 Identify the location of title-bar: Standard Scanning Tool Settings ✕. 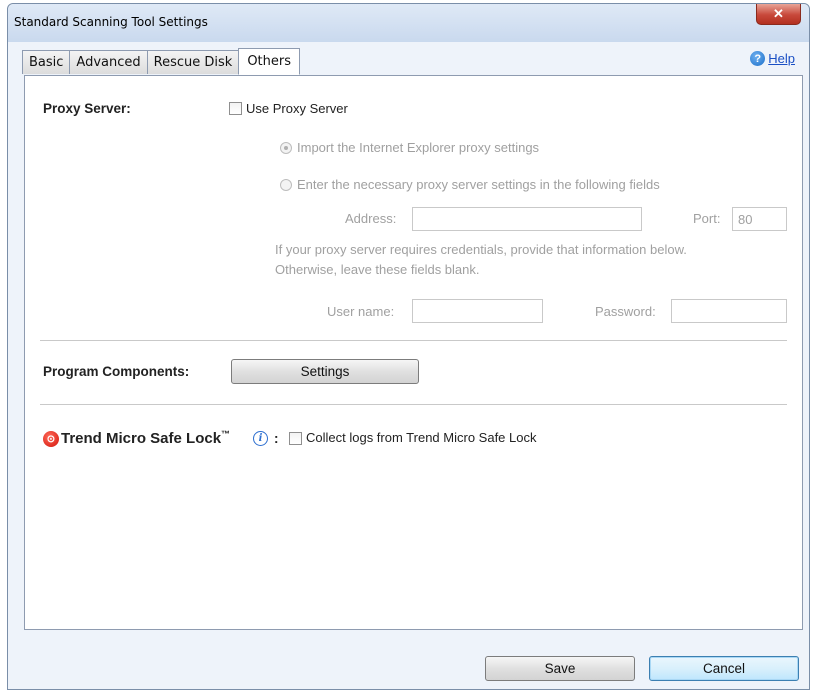
(408, 23).